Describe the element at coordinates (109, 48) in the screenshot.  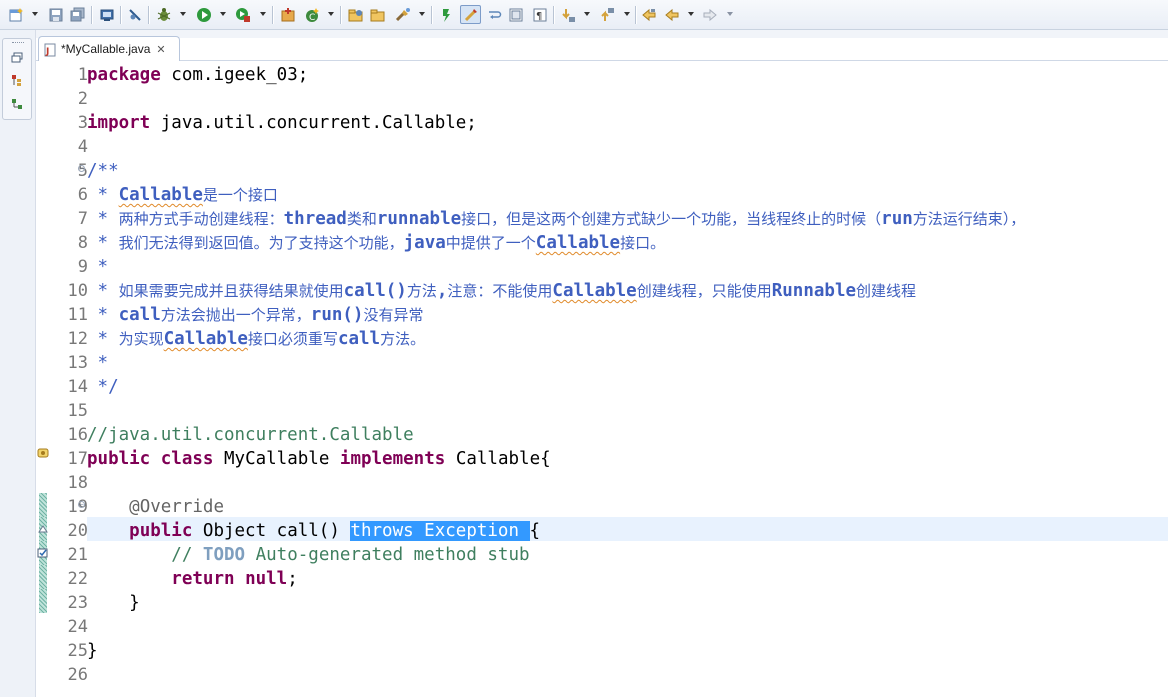
I see `tab-mycallable-java: J *MyCallable.java ✕` at that location.